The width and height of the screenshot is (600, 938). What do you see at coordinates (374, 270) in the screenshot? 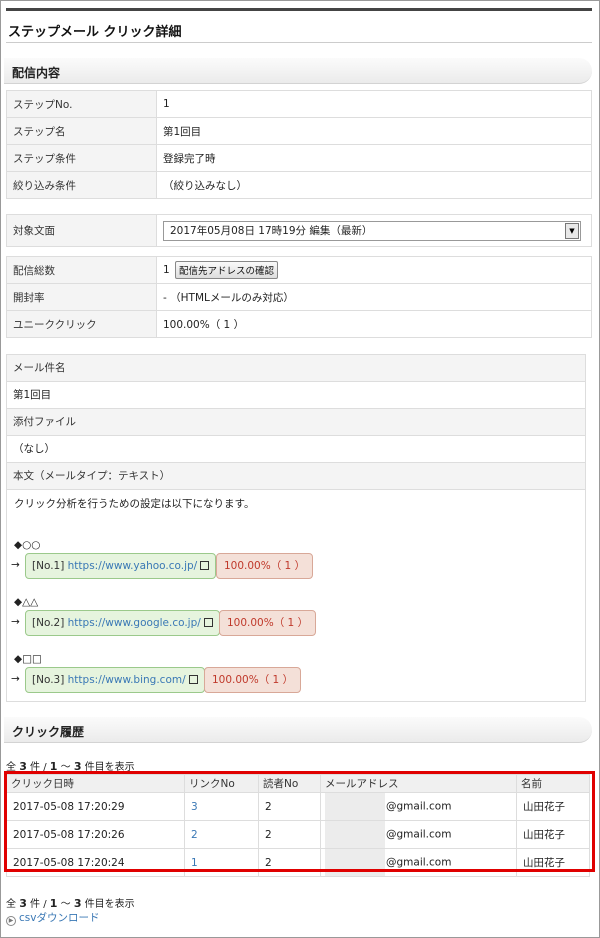
I see `total-delivery-cell: 1 配信先アドレスの確認` at bounding box center [374, 270].